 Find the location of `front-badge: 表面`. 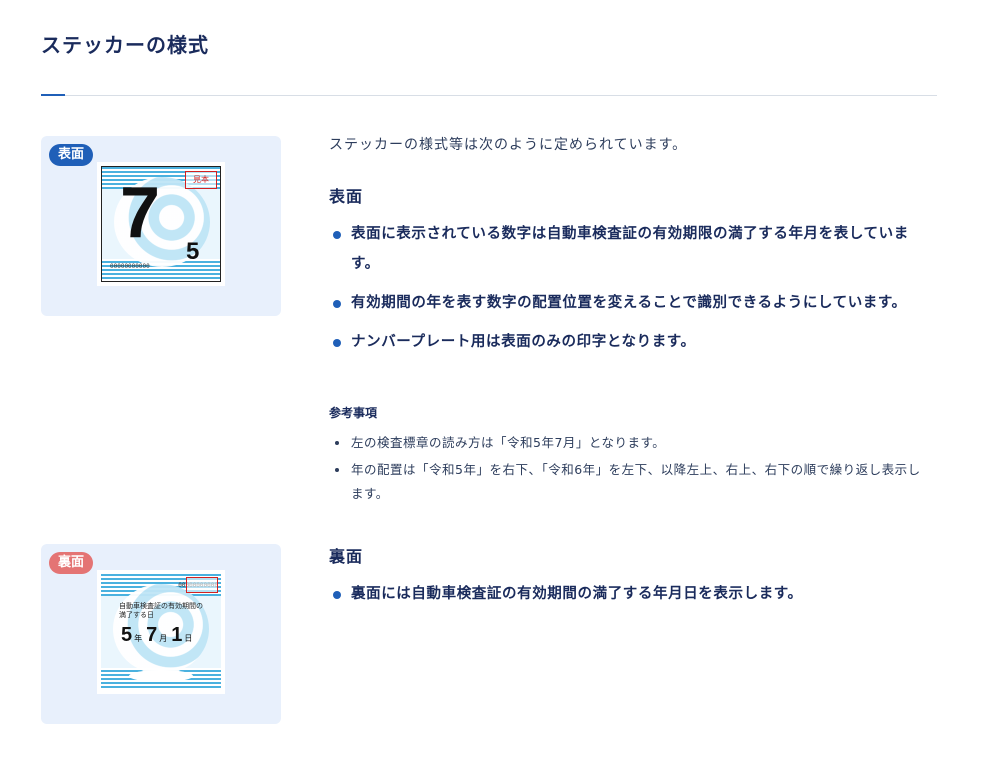

front-badge: 表面 is located at coordinates (71, 155).